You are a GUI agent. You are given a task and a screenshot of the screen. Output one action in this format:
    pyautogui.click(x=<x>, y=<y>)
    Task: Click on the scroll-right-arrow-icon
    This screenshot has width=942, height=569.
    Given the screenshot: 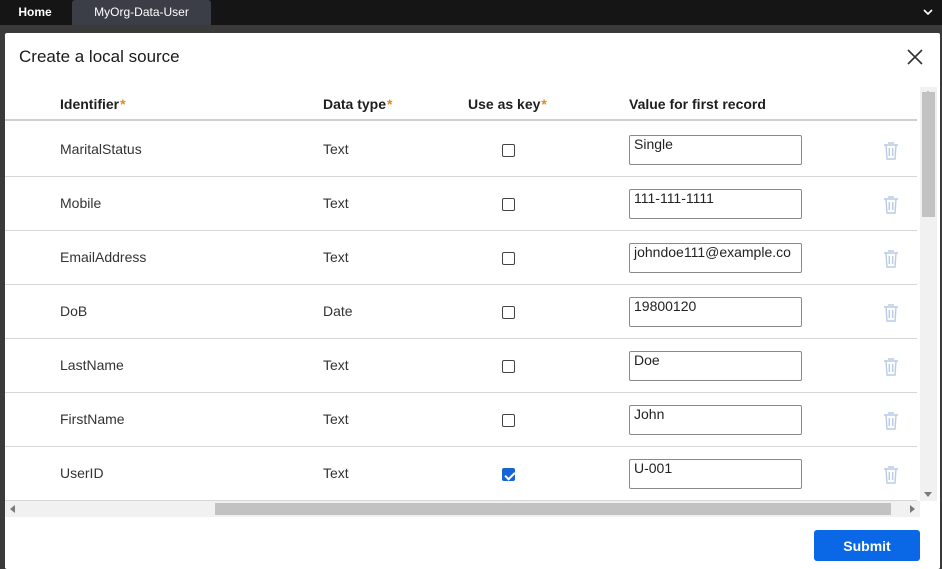 What is the action you would take?
    pyautogui.click(x=912, y=509)
    